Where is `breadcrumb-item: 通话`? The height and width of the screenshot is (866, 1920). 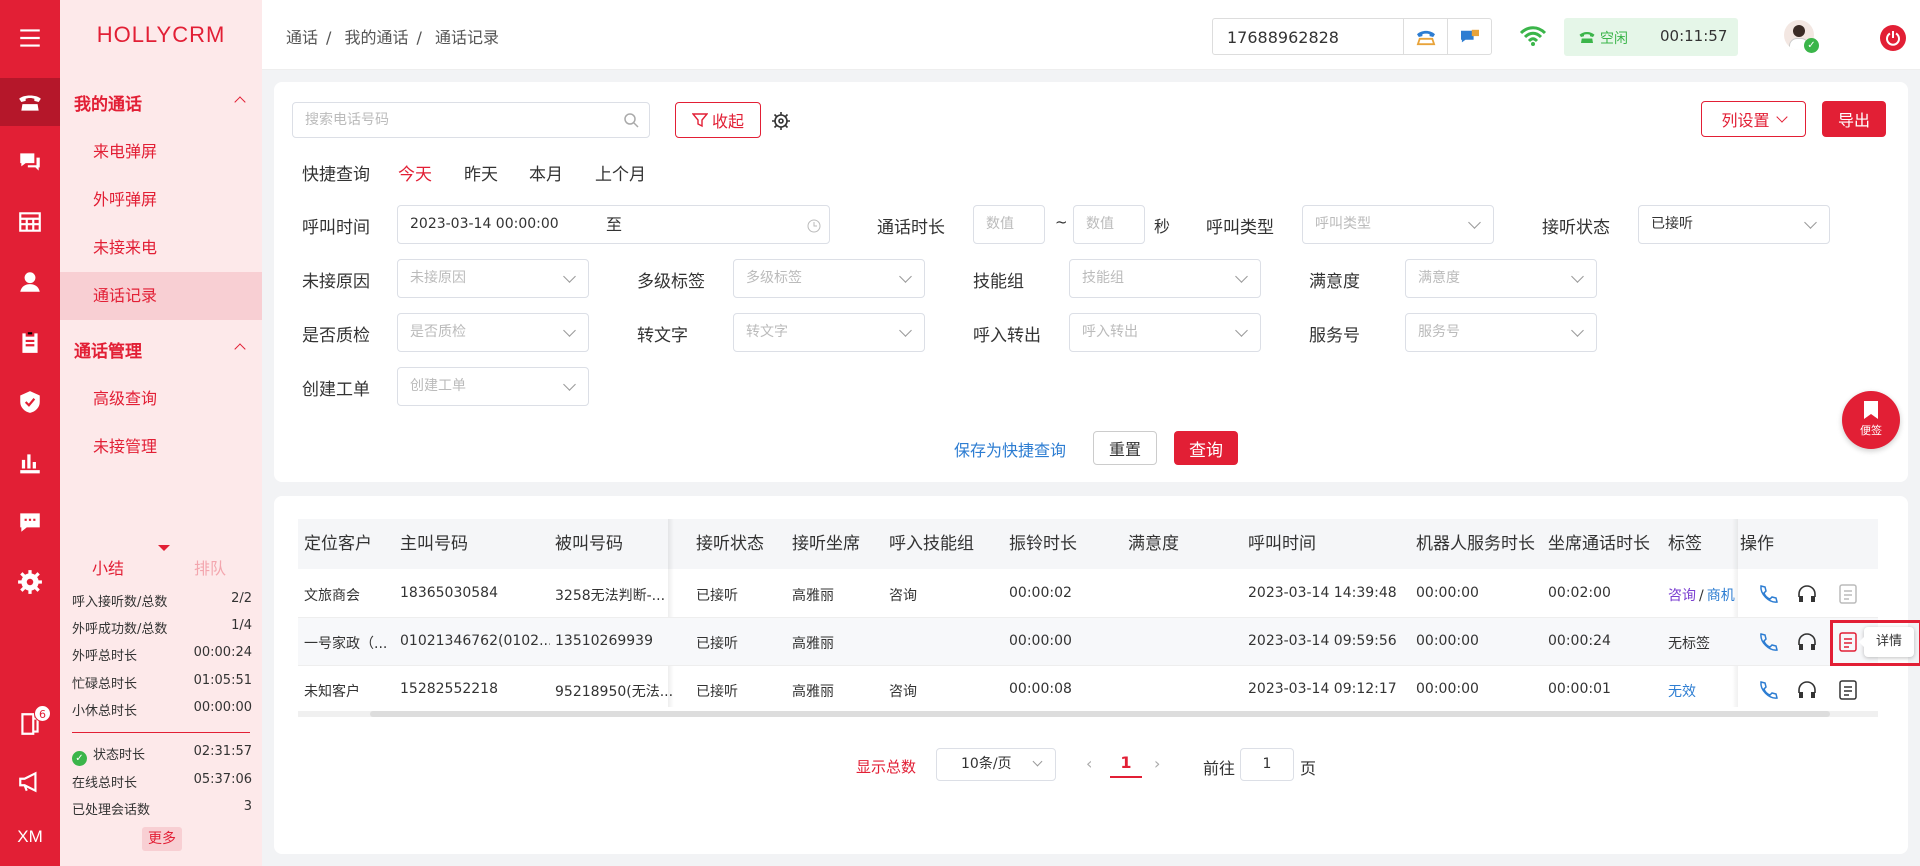 breadcrumb-item: 通话 is located at coordinates (302, 37).